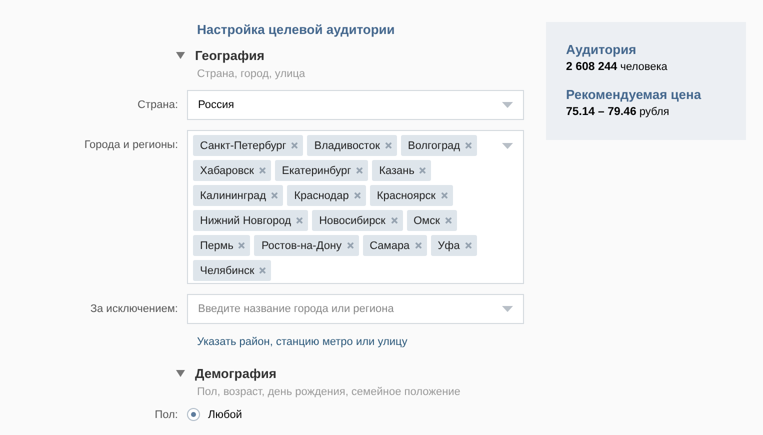  What do you see at coordinates (248, 145) in the screenshot?
I see `city-tag: Санкт-Петербург` at bounding box center [248, 145].